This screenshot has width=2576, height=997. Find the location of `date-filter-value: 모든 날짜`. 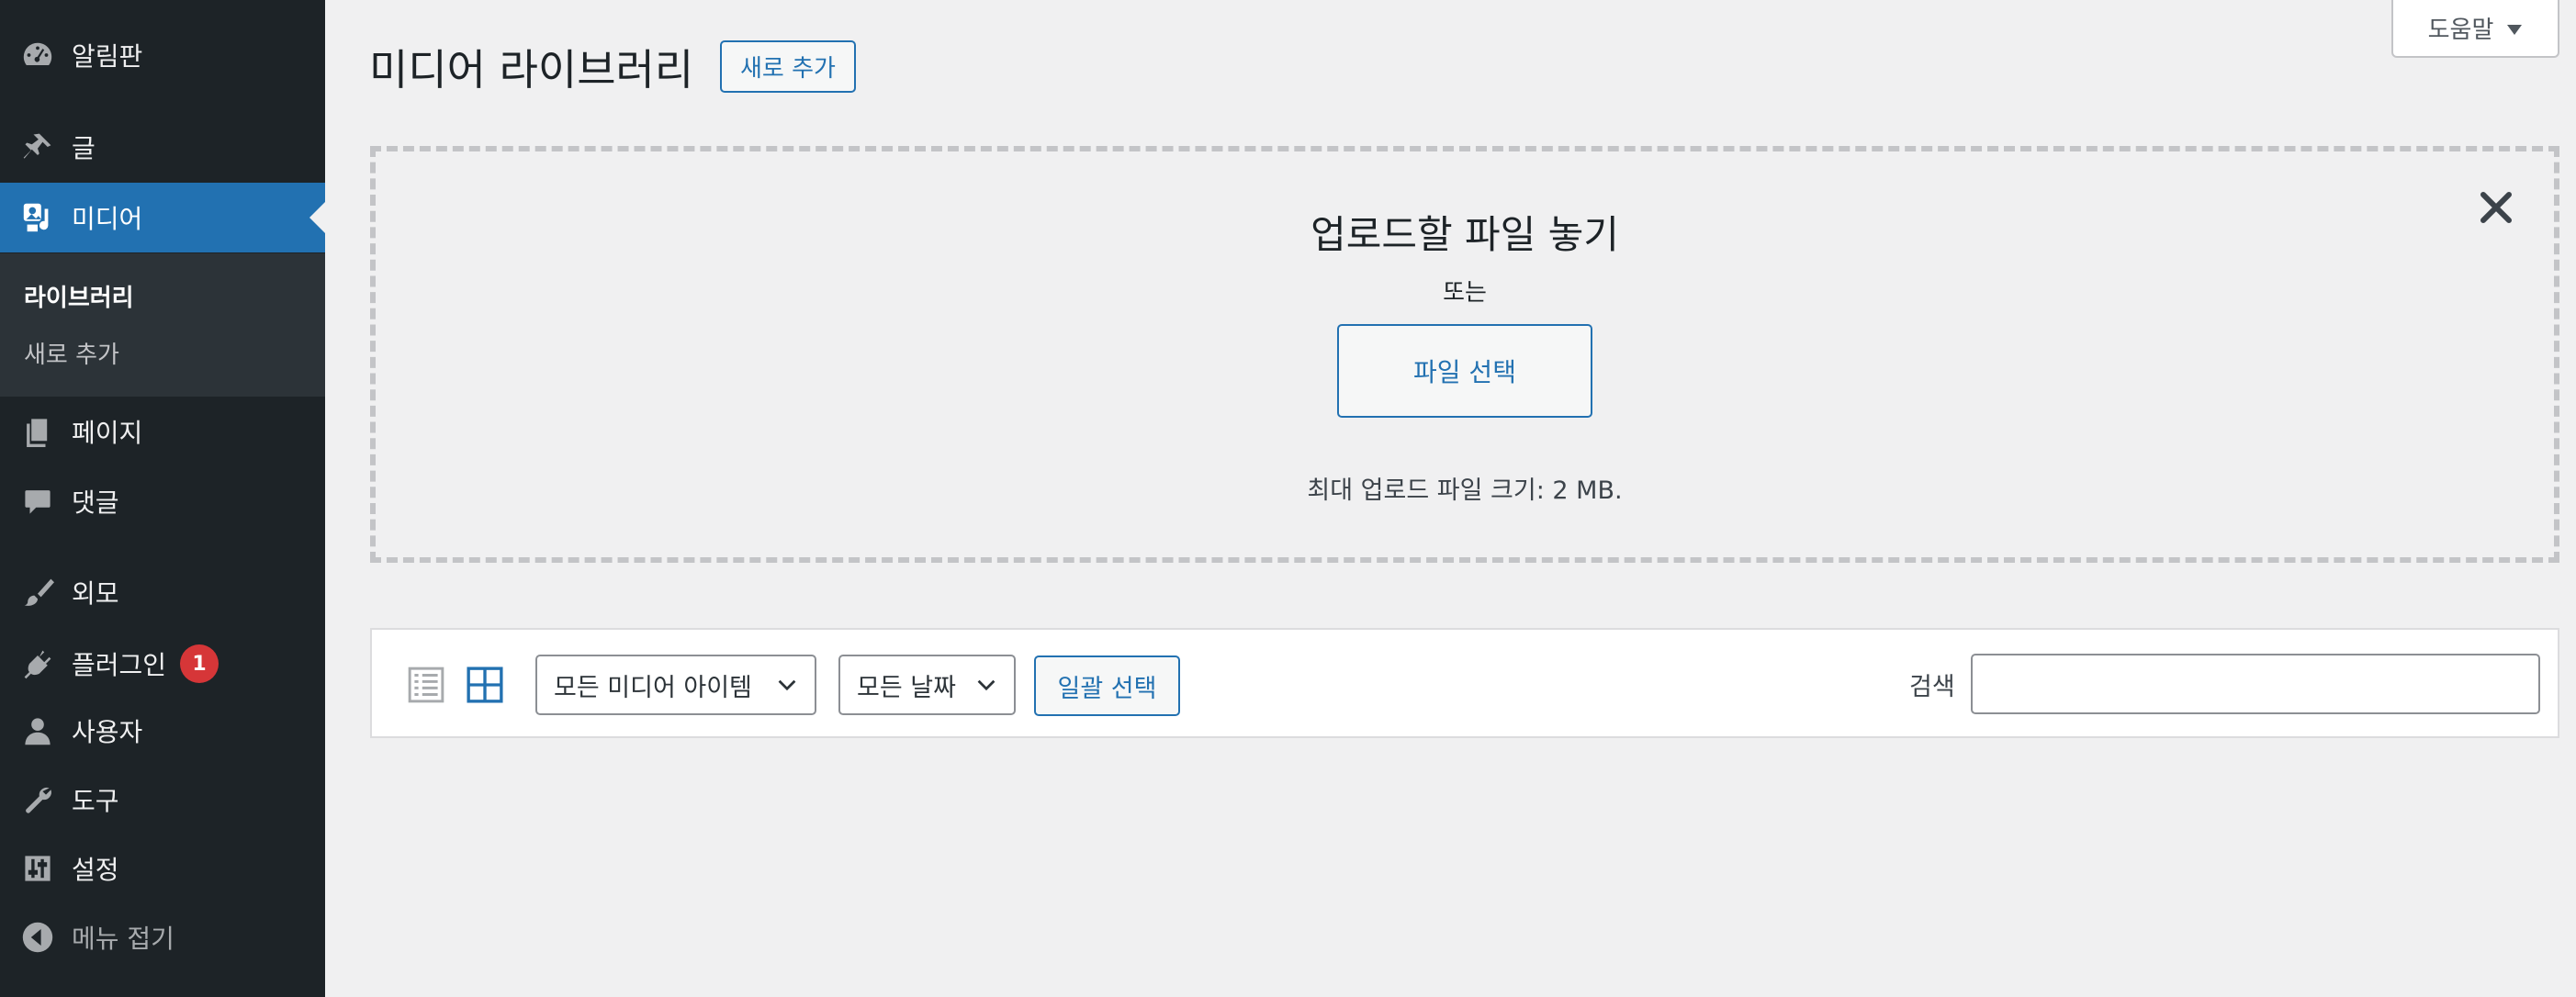

date-filter-value: 모든 날짜 is located at coordinates (906, 687).